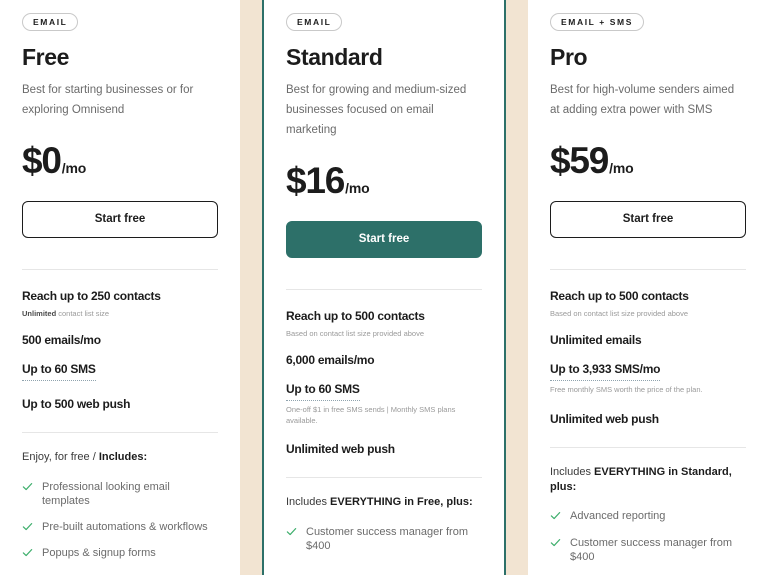 The image size is (768, 575). Describe the element at coordinates (120, 340) in the screenshot. I see `spec-item: 500 emails/mo` at that location.